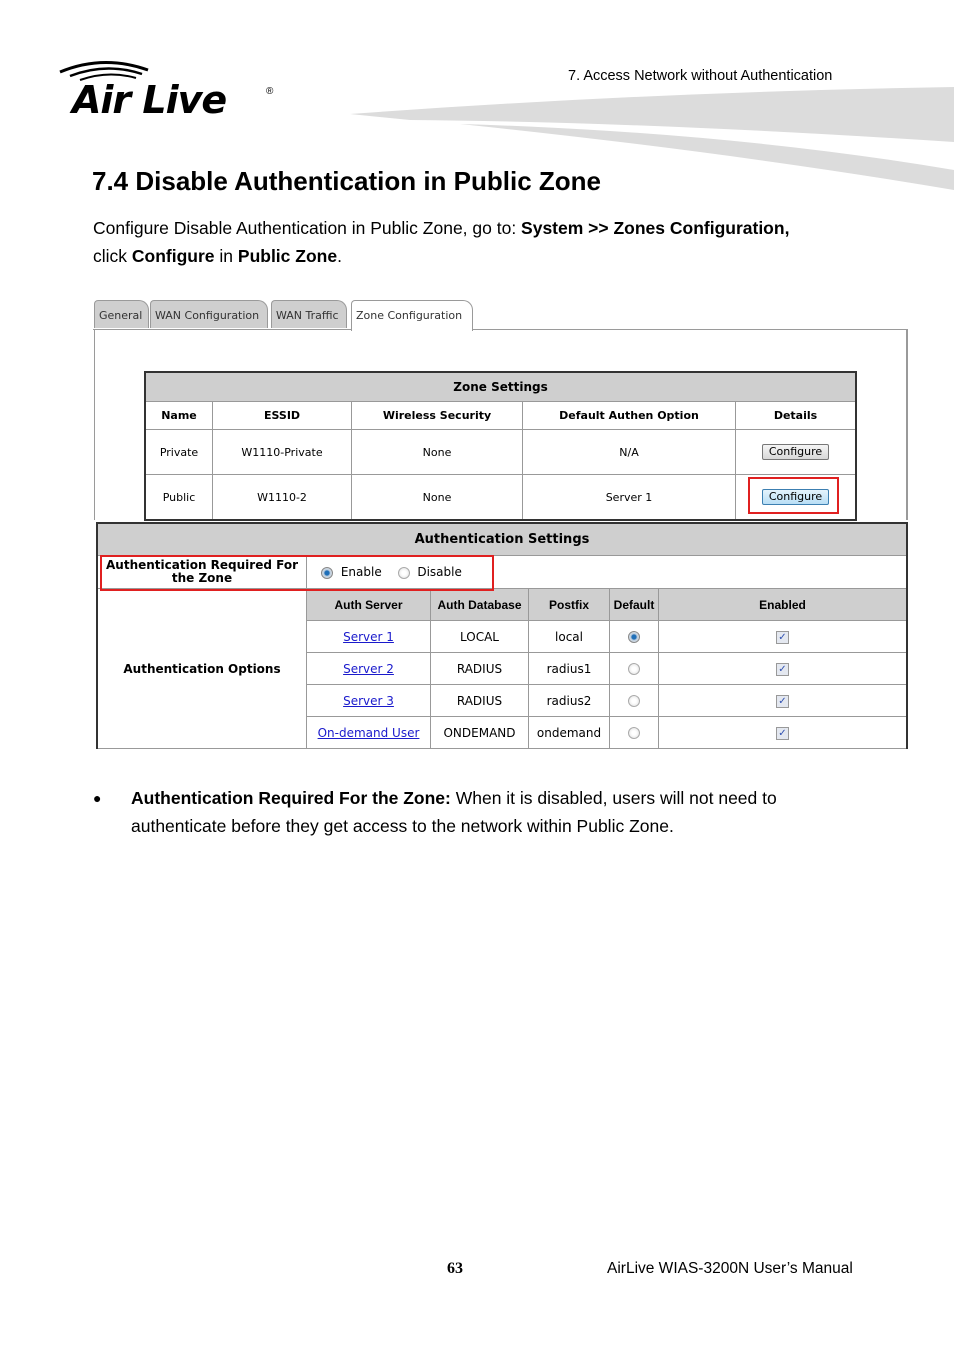  I want to click on column-header: ESSID, so click(282, 415).